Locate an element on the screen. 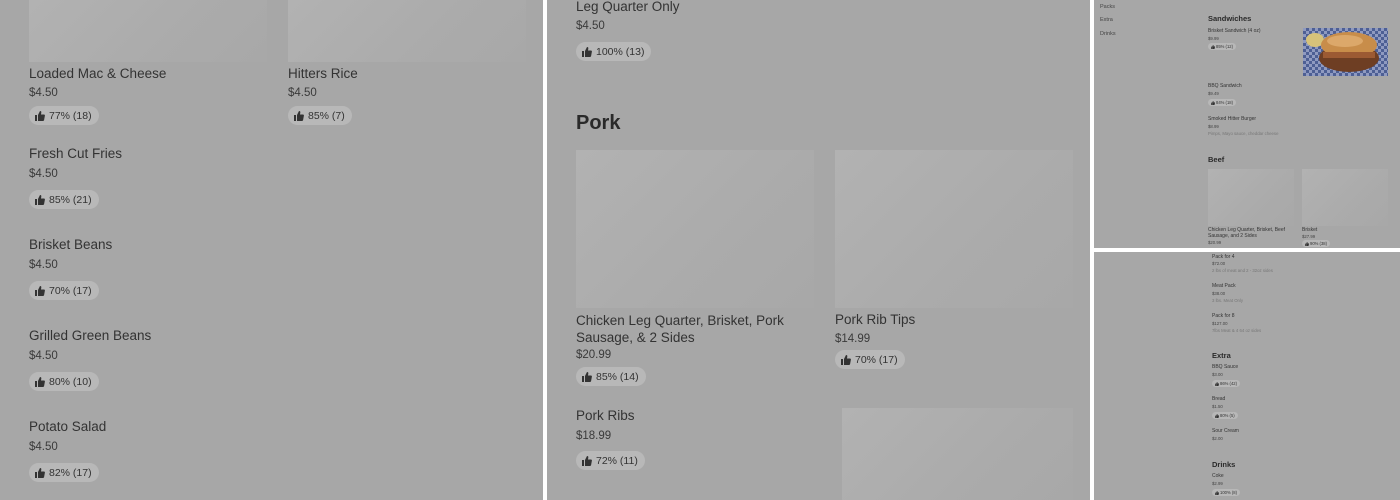 The height and width of the screenshot is (500, 1400). item-image-pork-rib-tips is located at coordinates (954, 229).